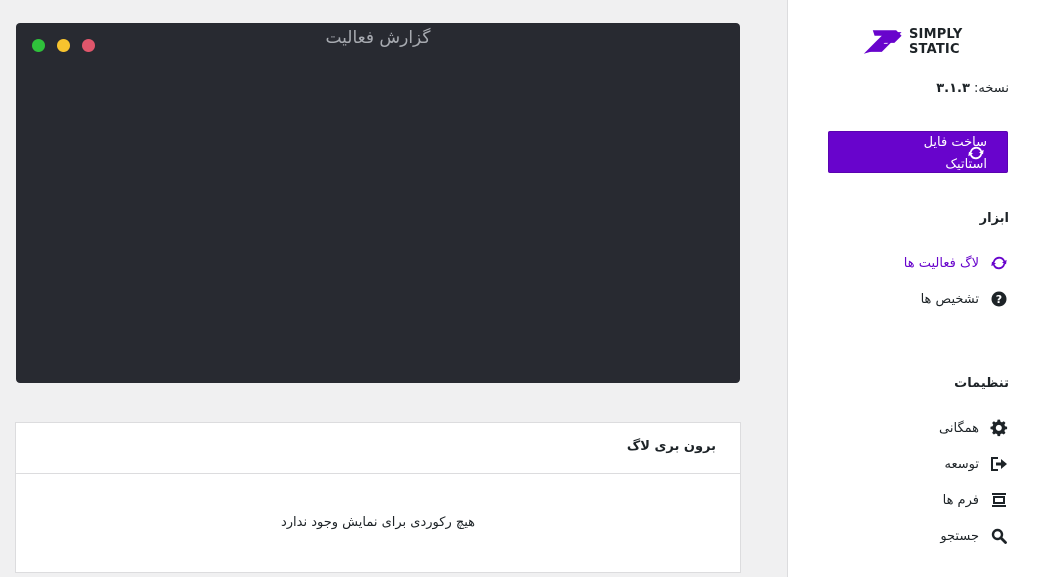 This screenshot has height=577, width=1049. Describe the element at coordinates (994, 218) in the screenshot. I see `tools-section-title: ابزار` at that location.